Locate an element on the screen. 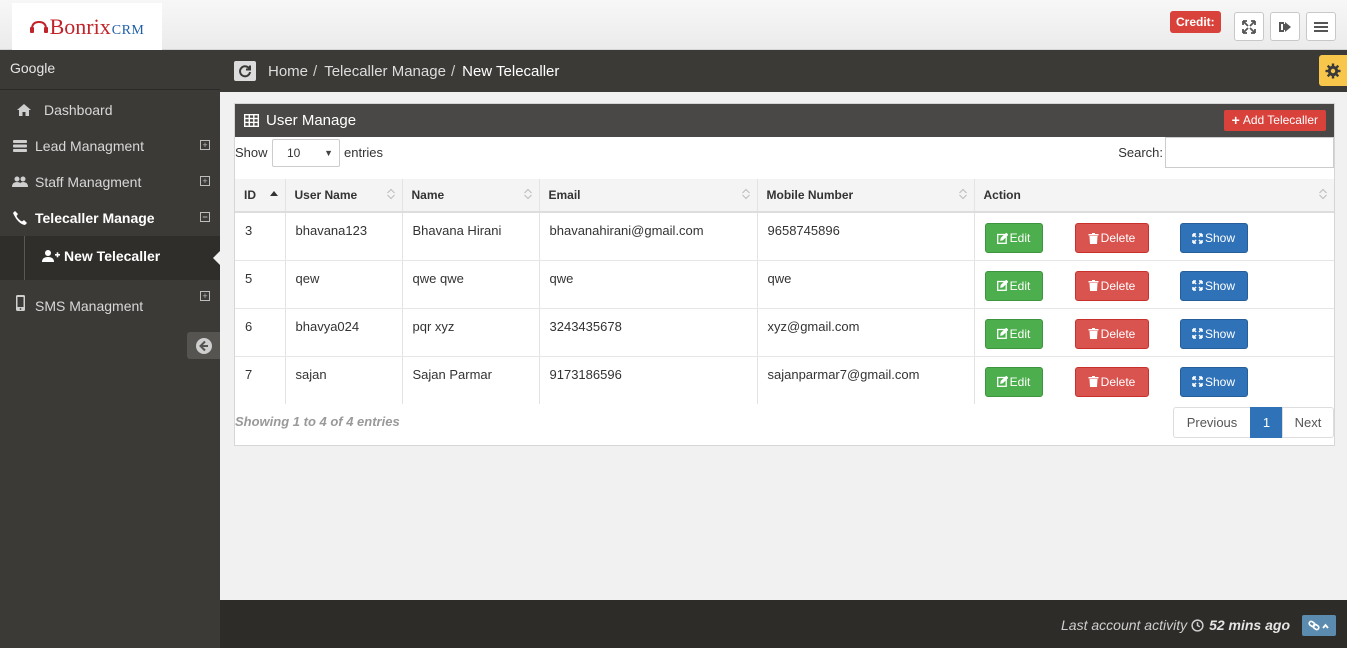 The height and width of the screenshot is (648, 1347). add-telecaller-button: + Add Telecaller is located at coordinates (1274, 120).